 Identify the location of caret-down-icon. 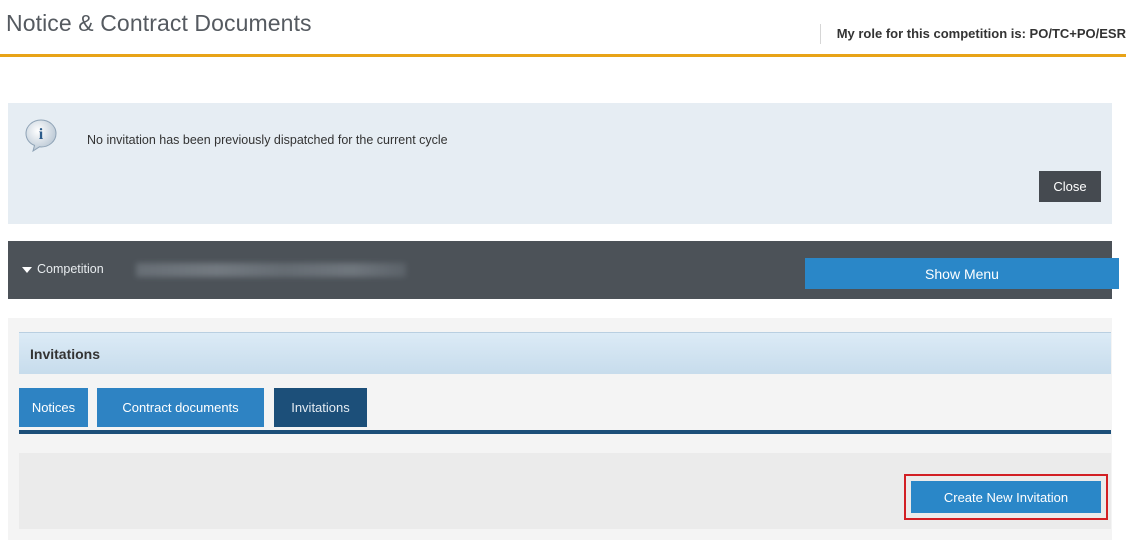
(27, 270).